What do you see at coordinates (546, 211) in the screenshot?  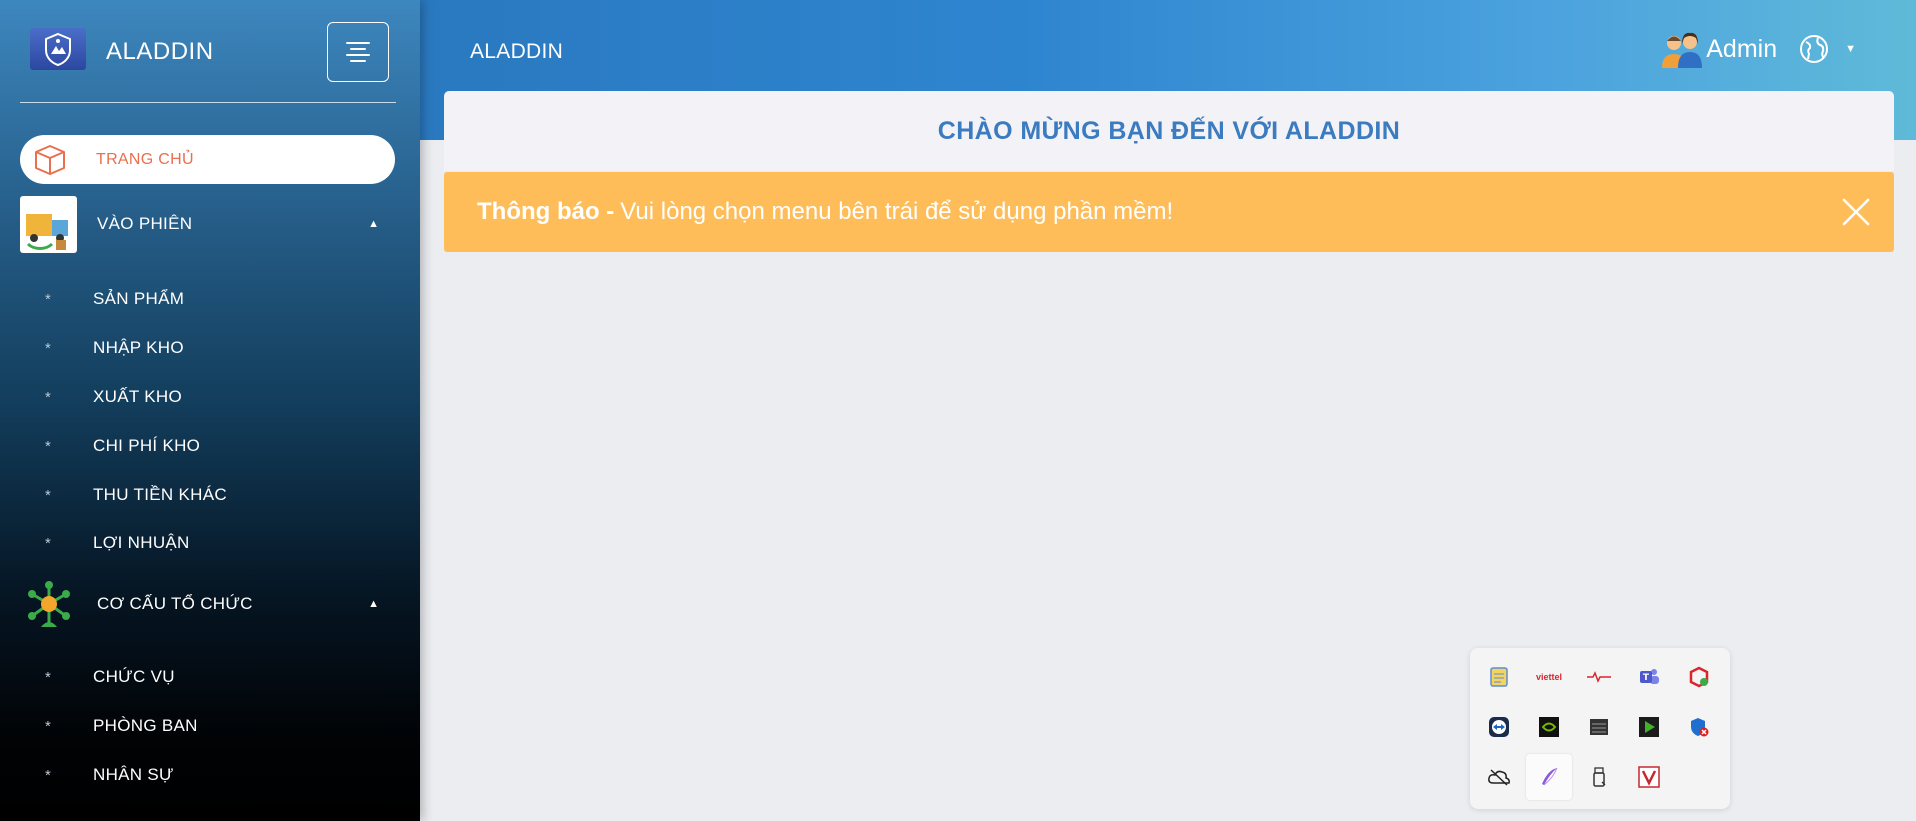 I see `alert-title: Thông báo -` at bounding box center [546, 211].